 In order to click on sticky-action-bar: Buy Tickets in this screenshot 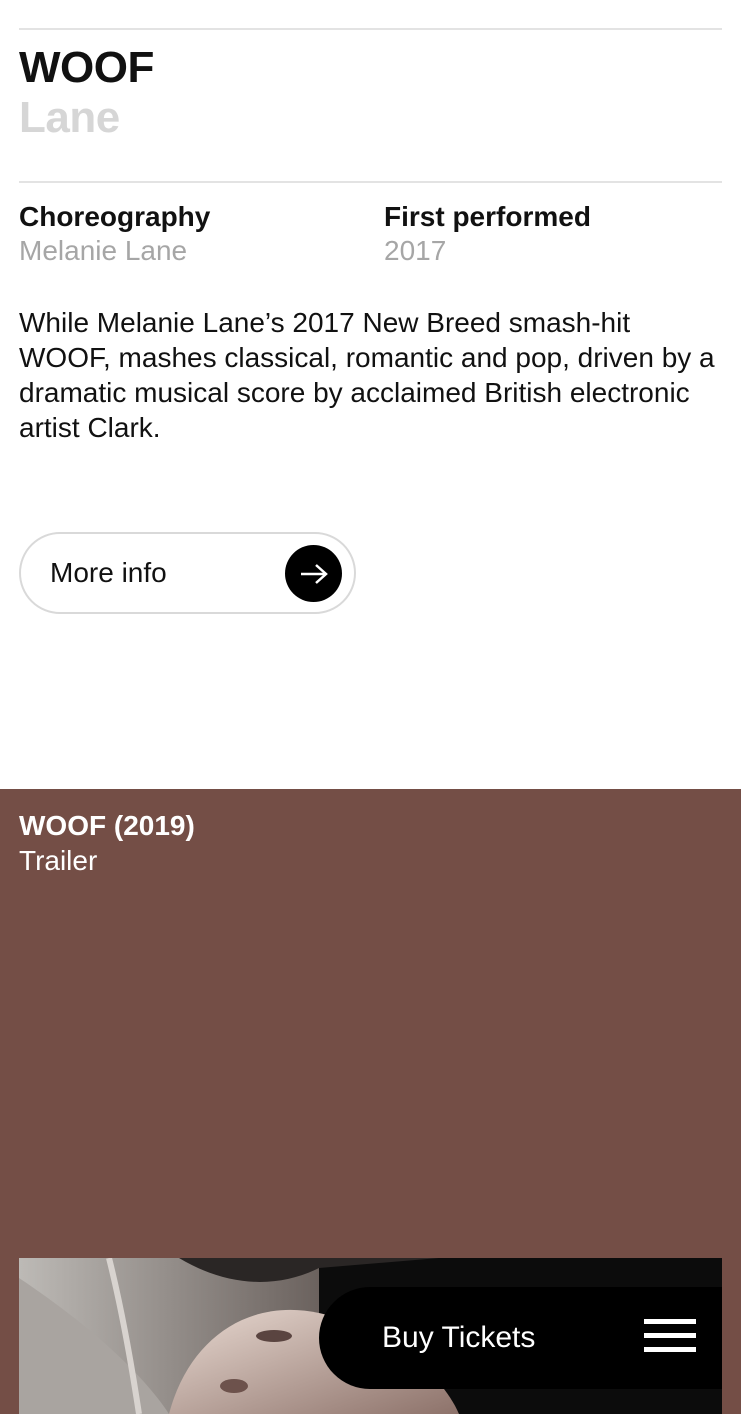, I will do `click(520, 1338)`.